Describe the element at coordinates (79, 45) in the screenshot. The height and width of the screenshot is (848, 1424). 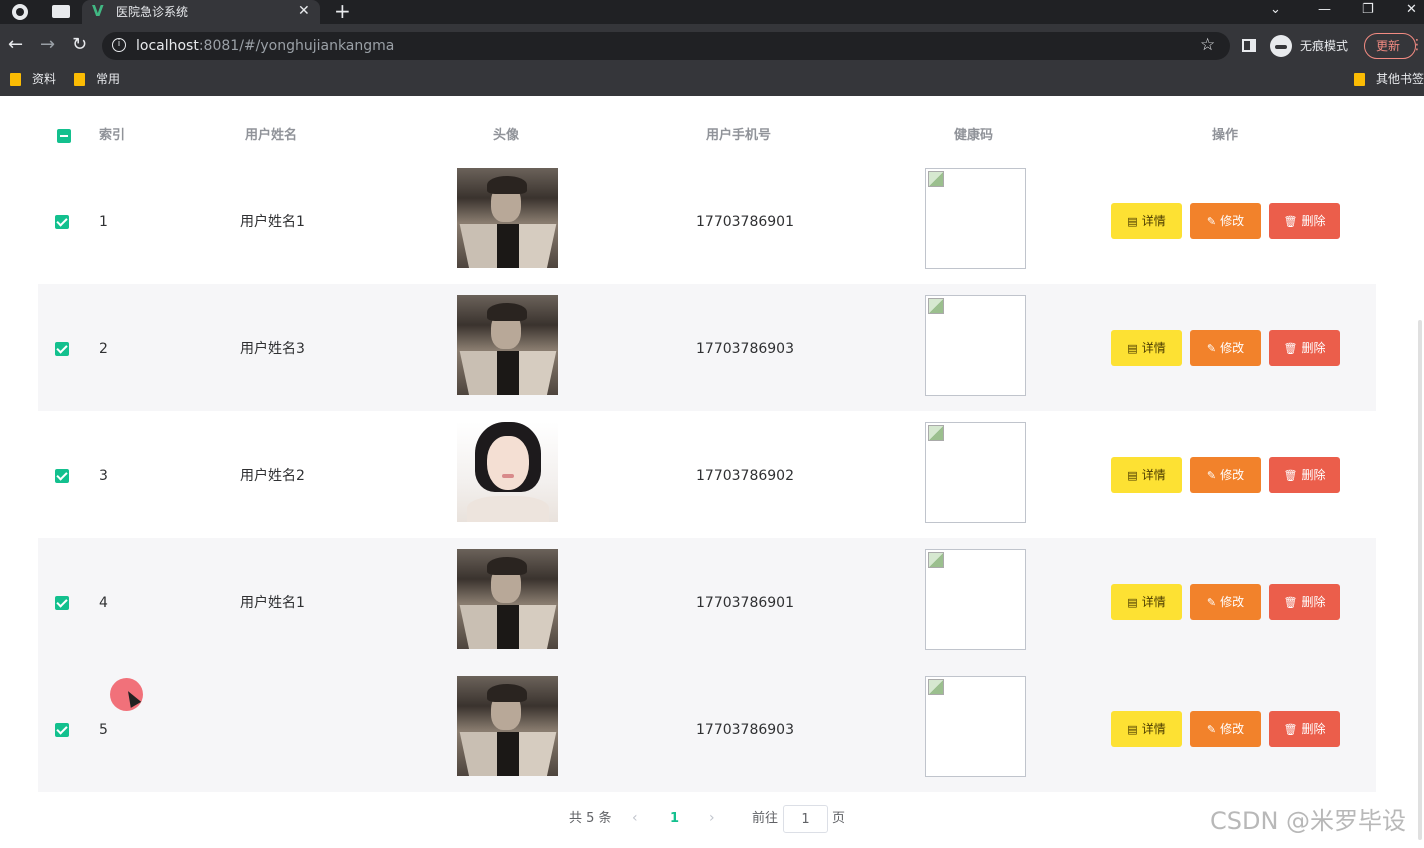
I see `reload-icon: ↻` at that location.